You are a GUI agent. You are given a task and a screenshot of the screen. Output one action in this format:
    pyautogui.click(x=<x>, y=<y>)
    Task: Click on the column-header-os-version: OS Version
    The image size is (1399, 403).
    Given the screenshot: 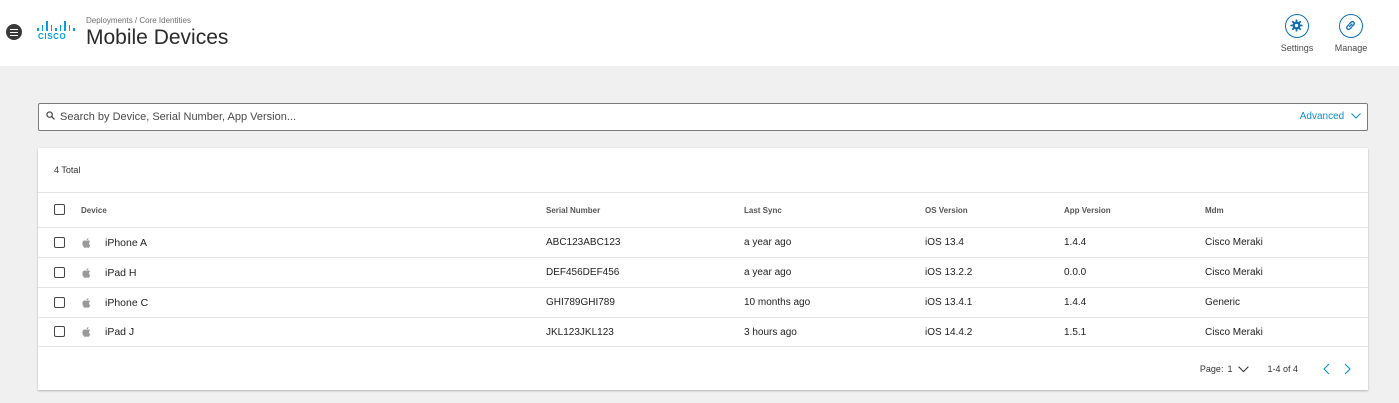 What is the action you would take?
    pyautogui.click(x=946, y=210)
    